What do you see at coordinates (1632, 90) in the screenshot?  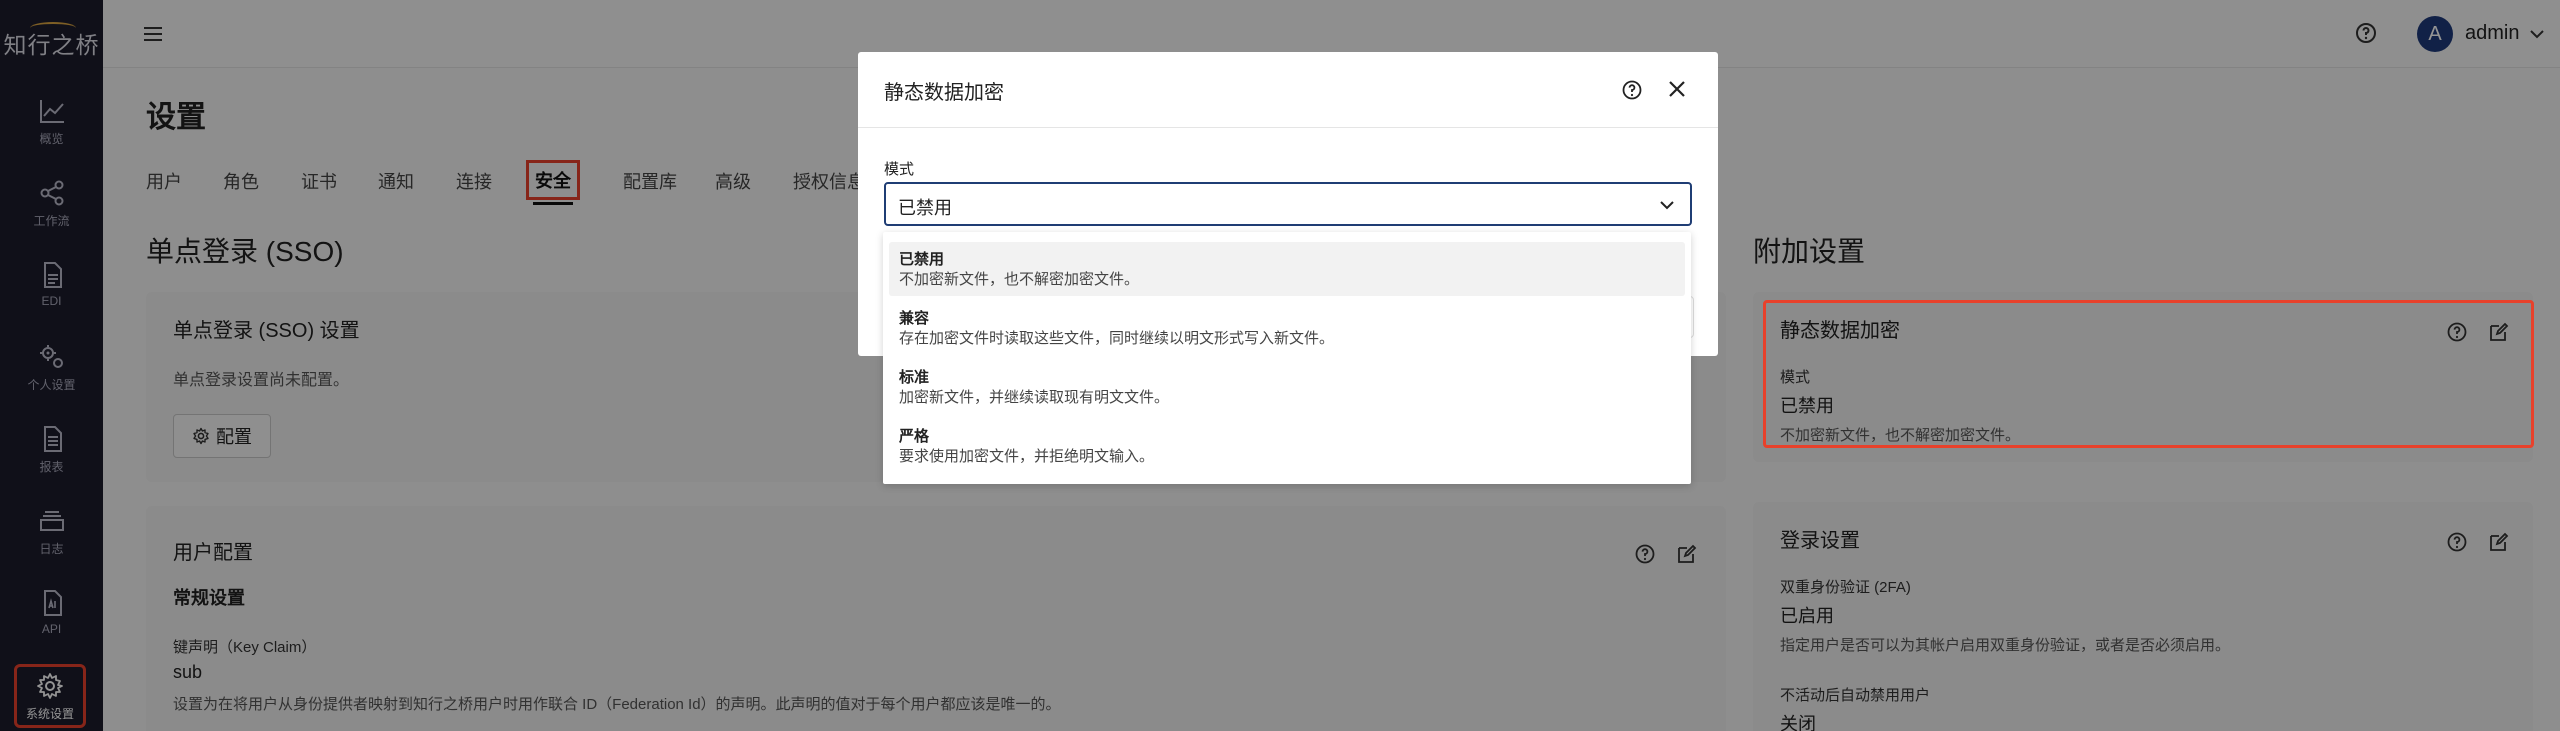 I see `help-icon` at bounding box center [1632, 90].